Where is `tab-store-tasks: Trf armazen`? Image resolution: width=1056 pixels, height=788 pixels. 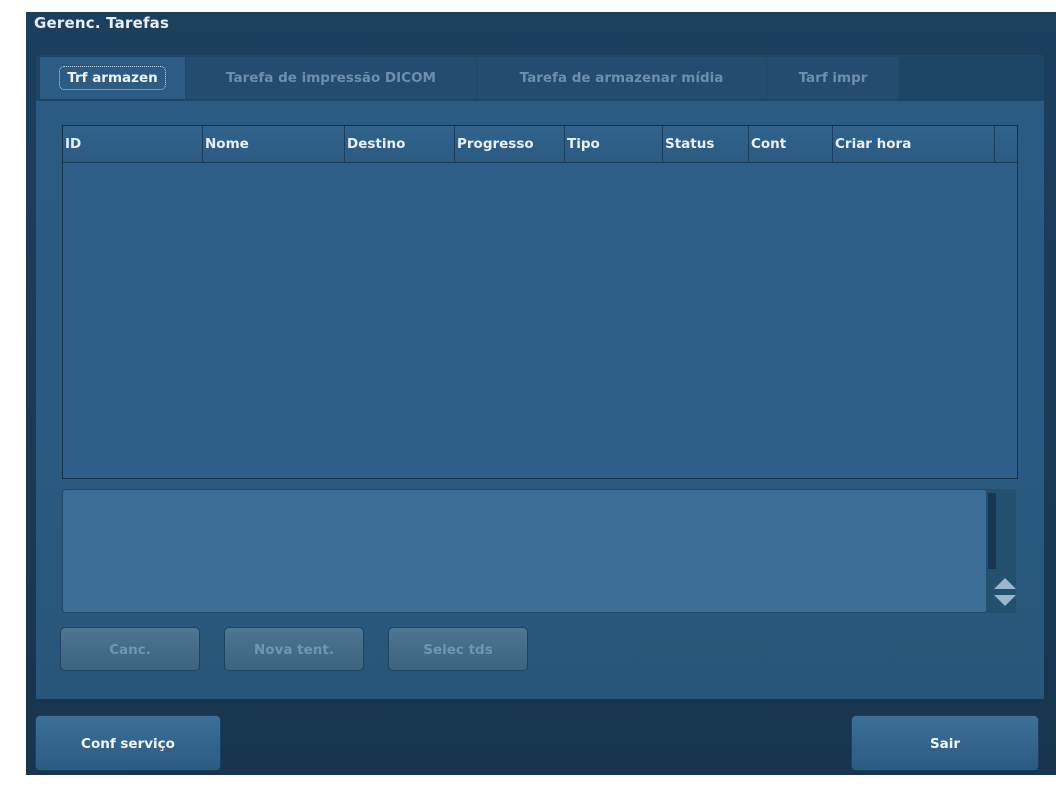
tab-store-tasks: Trf armazen is located at coordinates (112, 78).